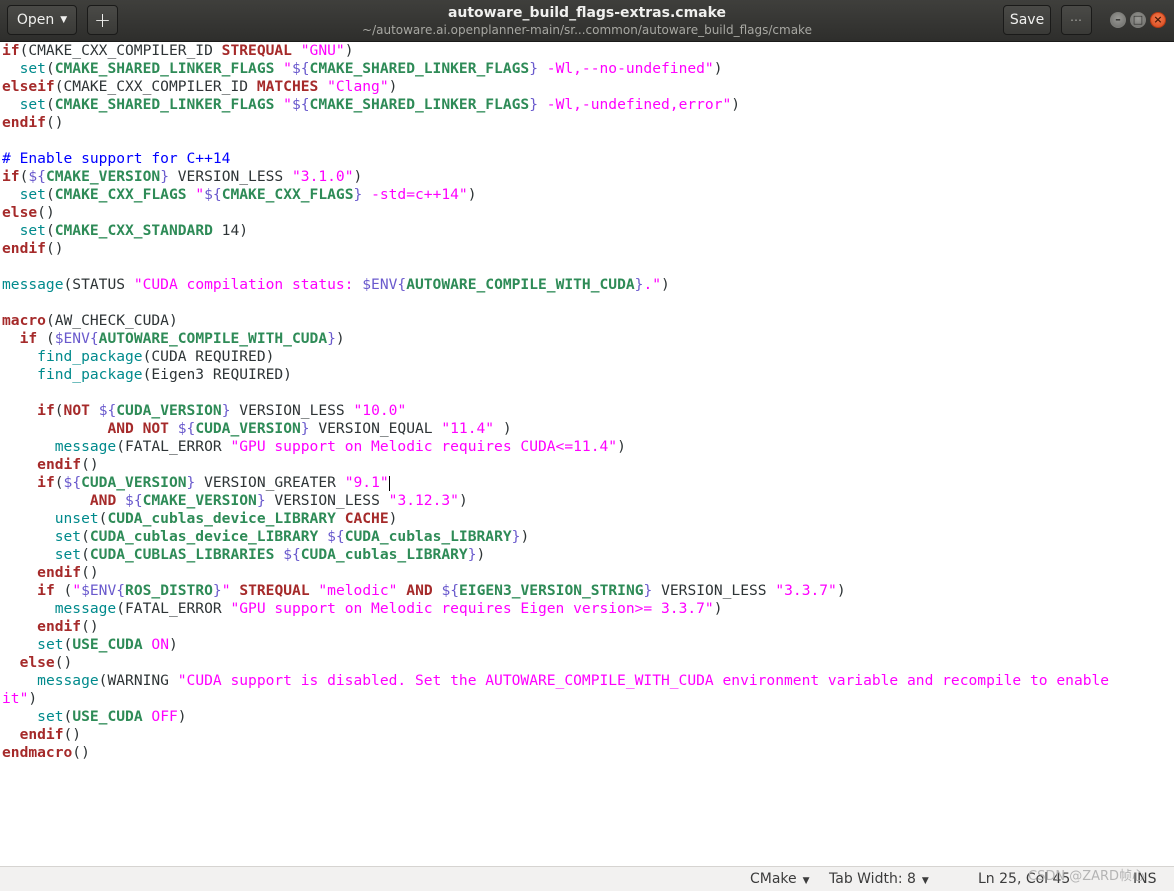 The height and width of the screenshot is (891, 1174). Describe the element at coordinates (780, 879) in the screenshot. I see `language-selector: CMake ▼` at that location.